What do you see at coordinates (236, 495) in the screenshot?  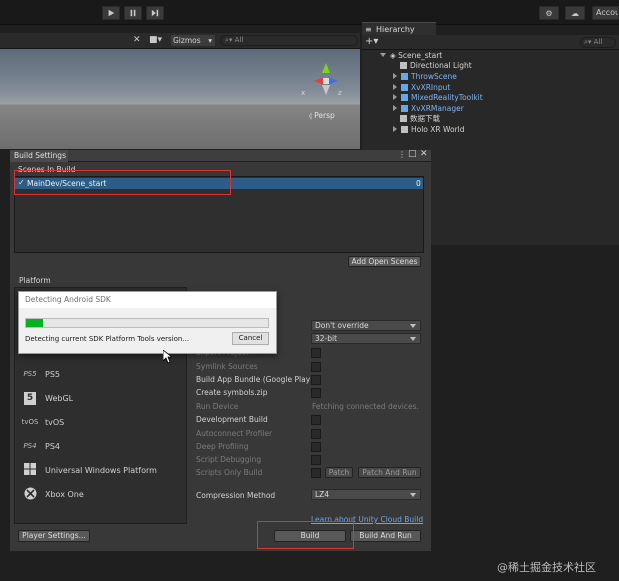 I see `compression-method-label: Compression Method` at bounding box center [236, 495].